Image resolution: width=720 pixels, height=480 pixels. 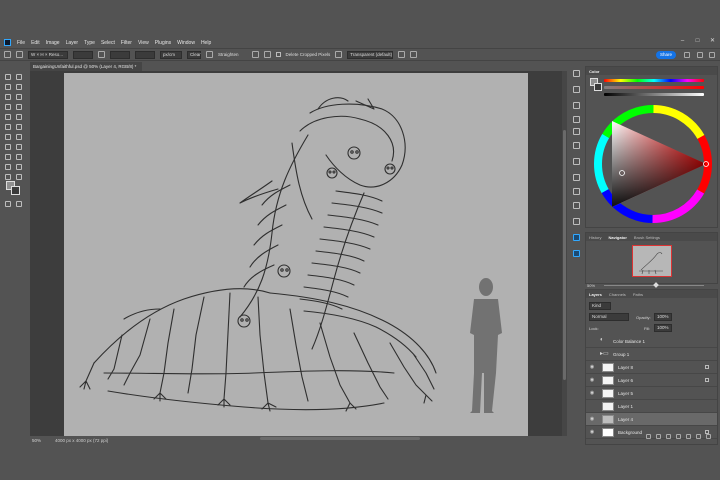 I want to click on layer-comps-panel-icon, so click(x=576, y=253).